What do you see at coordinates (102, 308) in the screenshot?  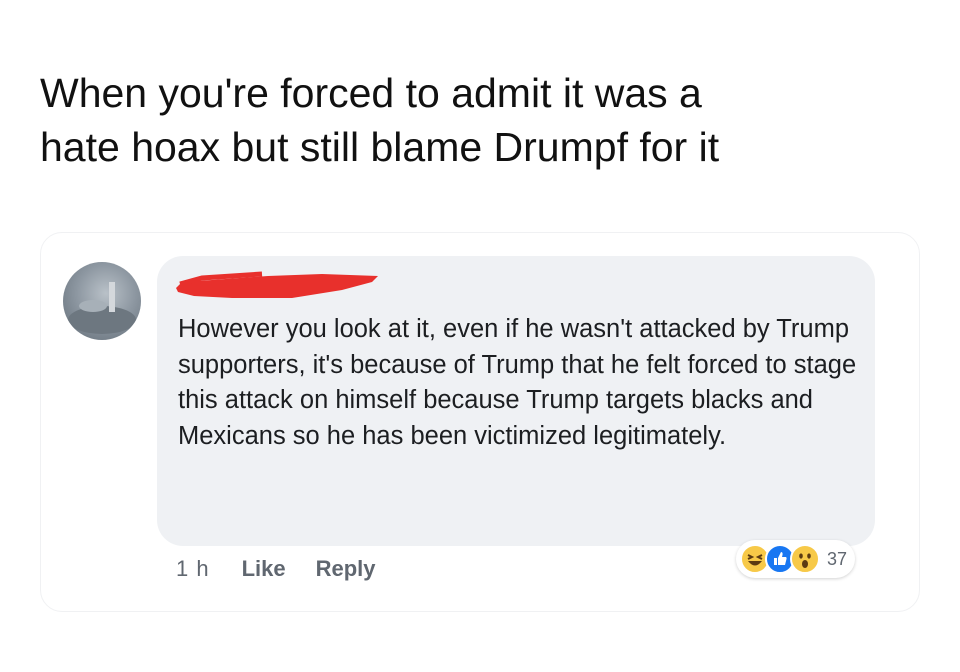 I see `avatar-photo-icon` at bounding box center [102, 308].